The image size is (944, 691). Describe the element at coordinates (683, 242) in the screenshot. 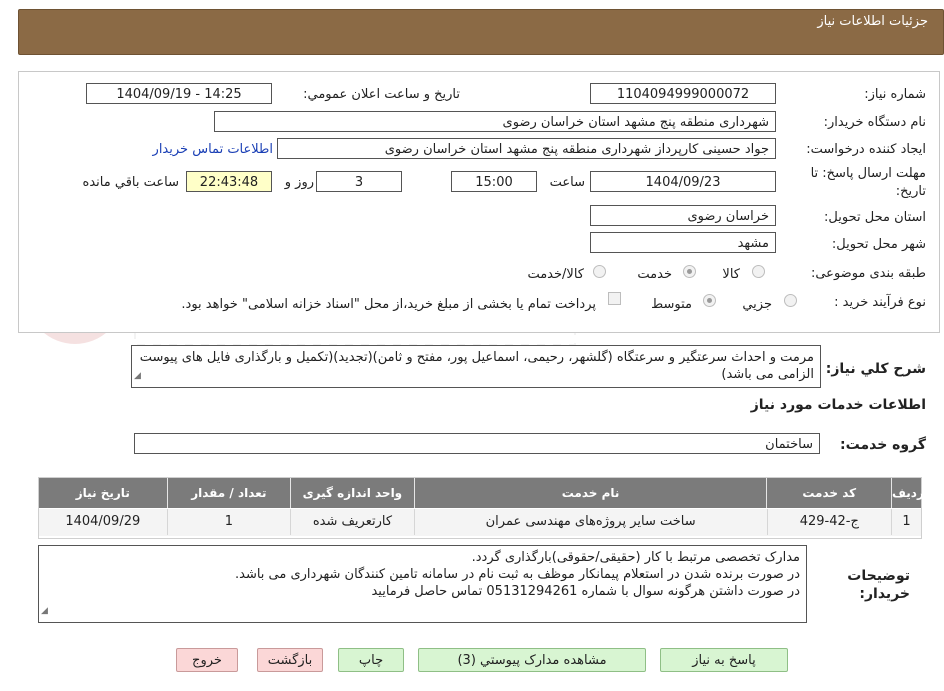

I see `delivery-city-field: مشهد` at that location.